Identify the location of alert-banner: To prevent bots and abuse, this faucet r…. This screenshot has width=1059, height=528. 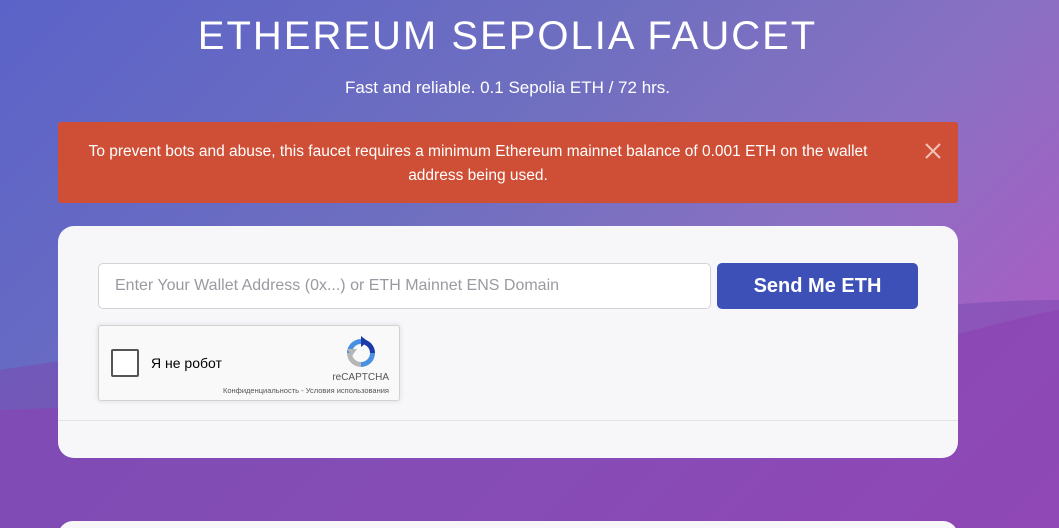
(508, 162).